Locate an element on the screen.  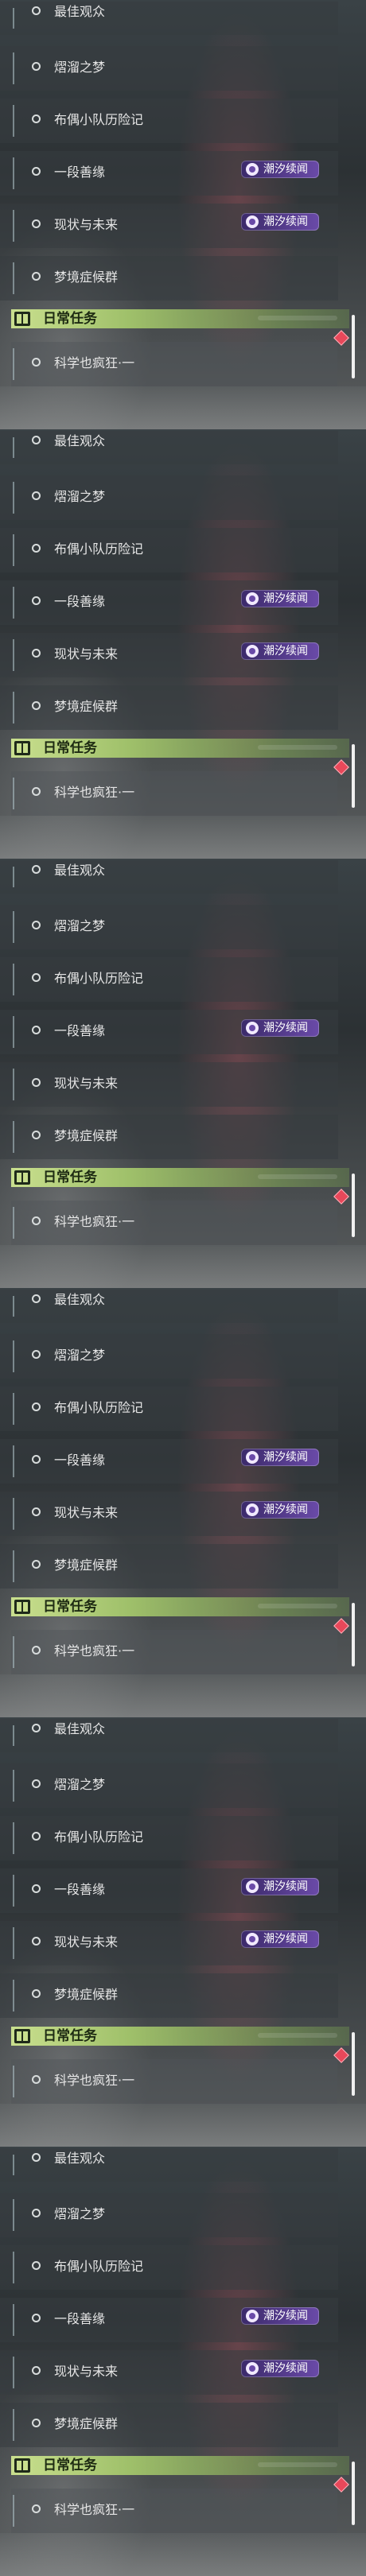
quest-label: 梦境症候群 is located at coordinates (86, 1135).